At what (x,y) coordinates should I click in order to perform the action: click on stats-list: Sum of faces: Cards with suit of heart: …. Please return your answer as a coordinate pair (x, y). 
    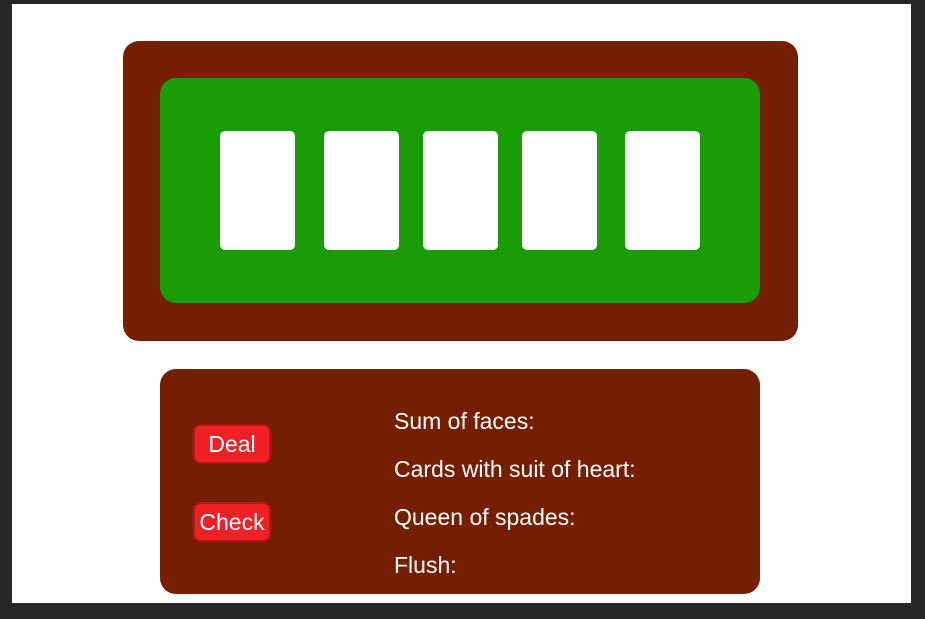
    Looking at the image, I should click on (515, 501).